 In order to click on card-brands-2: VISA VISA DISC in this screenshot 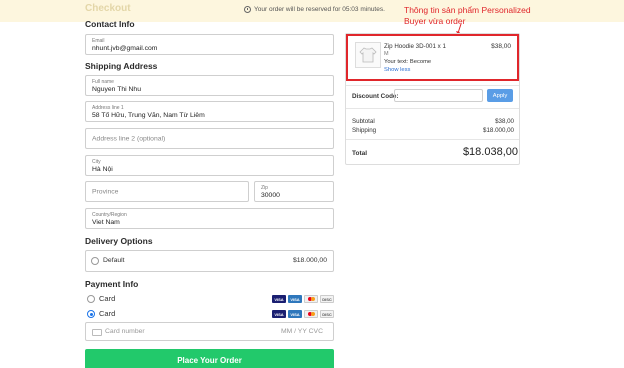, I will do `click(303, 314)`.